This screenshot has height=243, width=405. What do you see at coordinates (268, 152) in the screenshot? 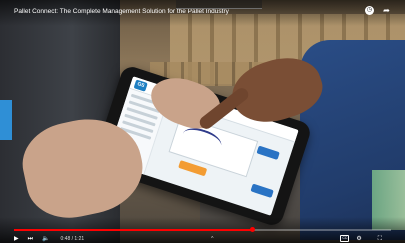
I see `app-blue-button` at bounding box center [268, 152].